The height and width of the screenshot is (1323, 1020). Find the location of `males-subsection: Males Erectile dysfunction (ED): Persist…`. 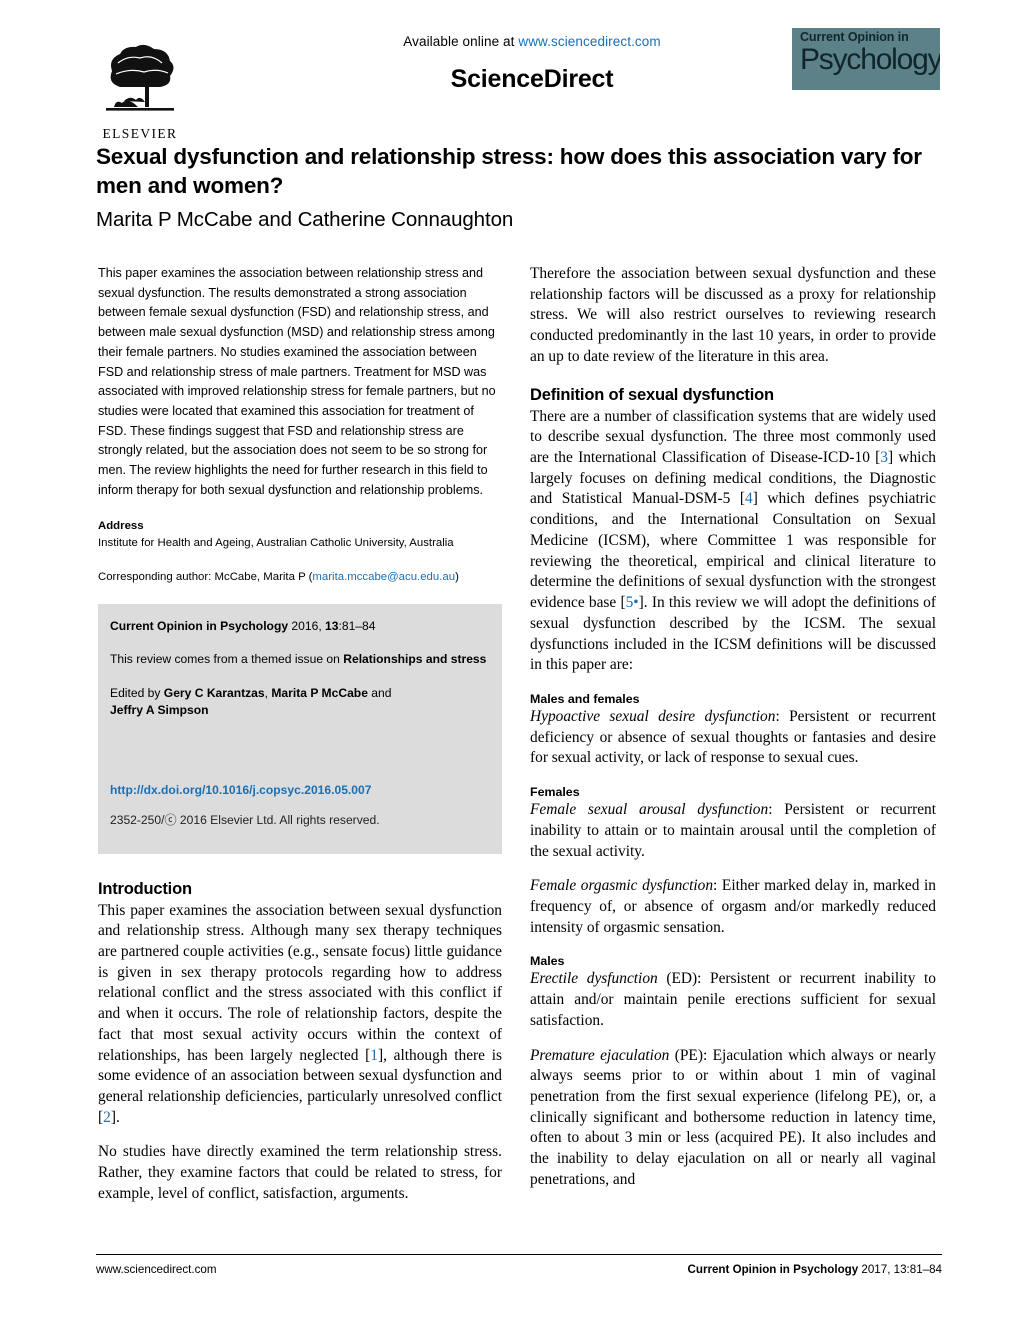

males-subsection: Males Erectile dysfunction (ED): Persist… is located at coordinates (733, 1072).